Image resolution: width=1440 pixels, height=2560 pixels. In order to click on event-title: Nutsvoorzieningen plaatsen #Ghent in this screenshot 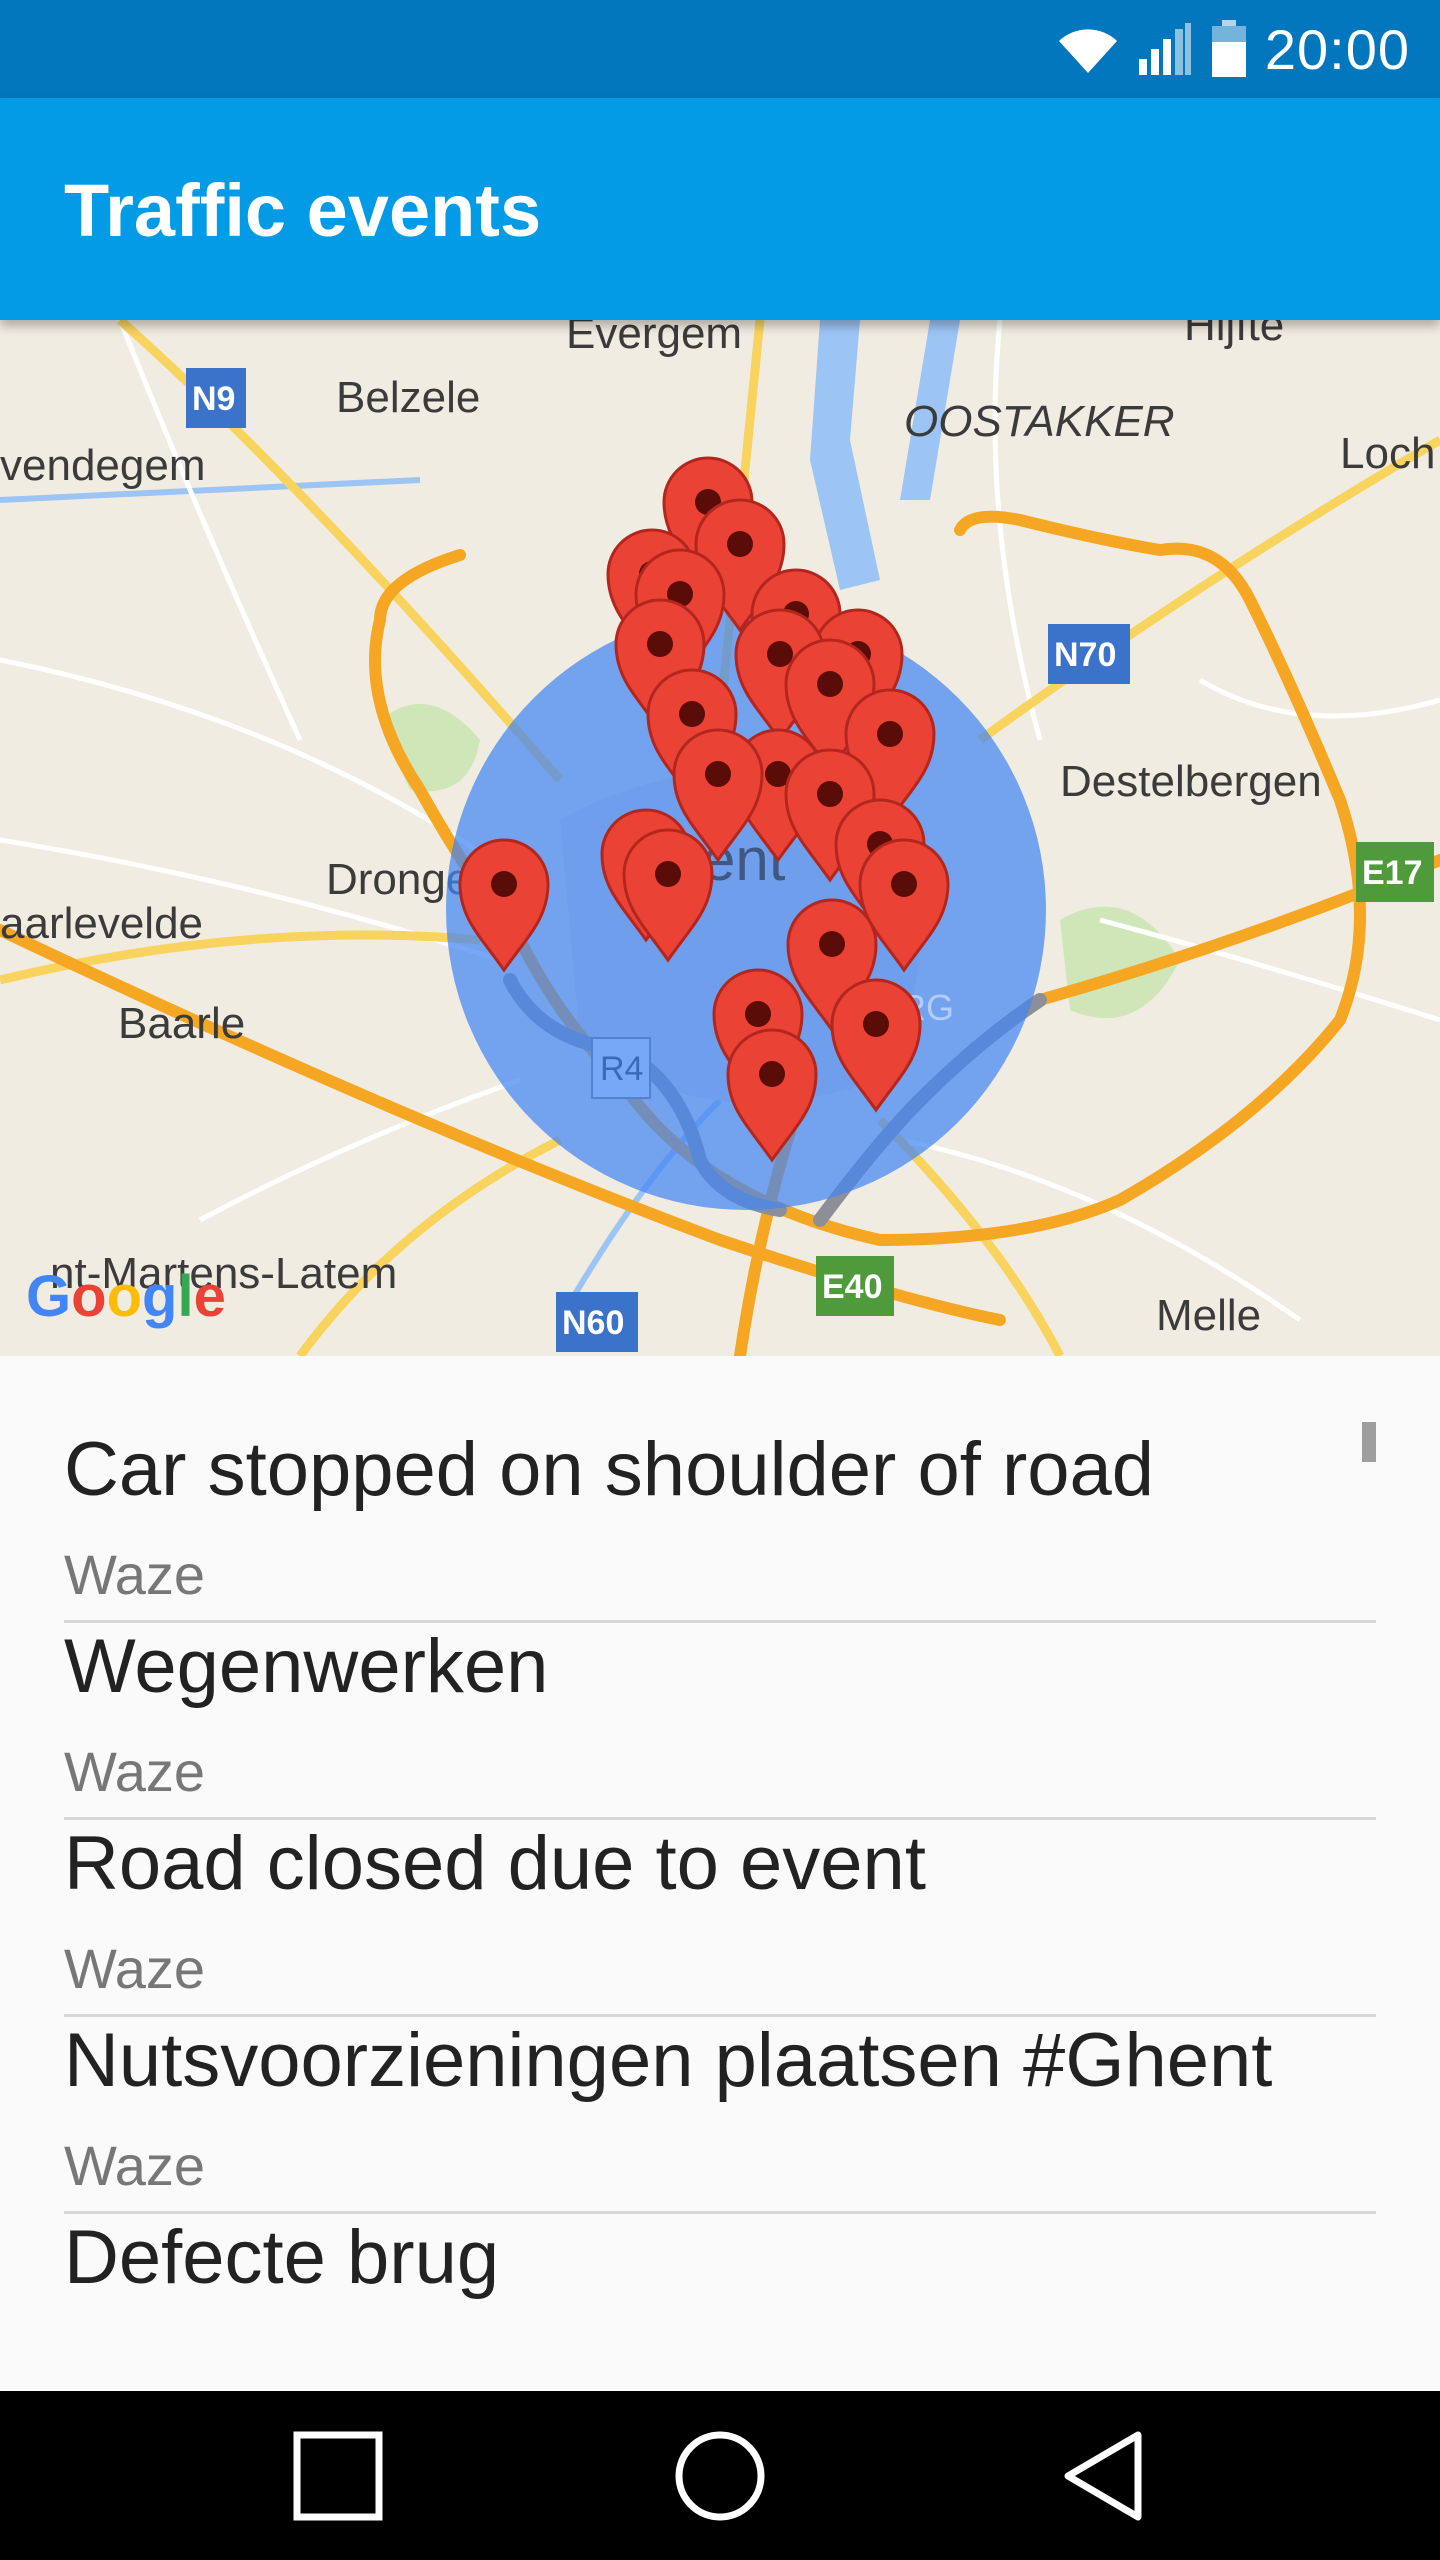, I will do `click(668, 2060)`.